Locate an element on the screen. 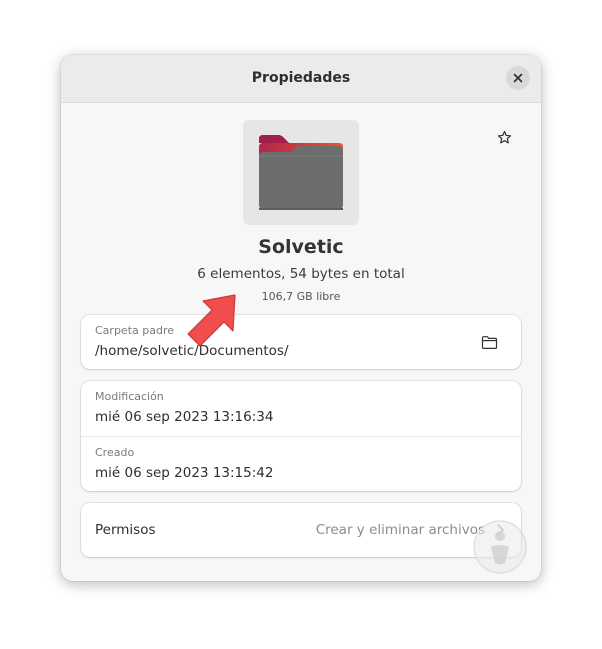 The height and width of the screenshot is (649, 602). close-button is located at coordinates (518, 78).